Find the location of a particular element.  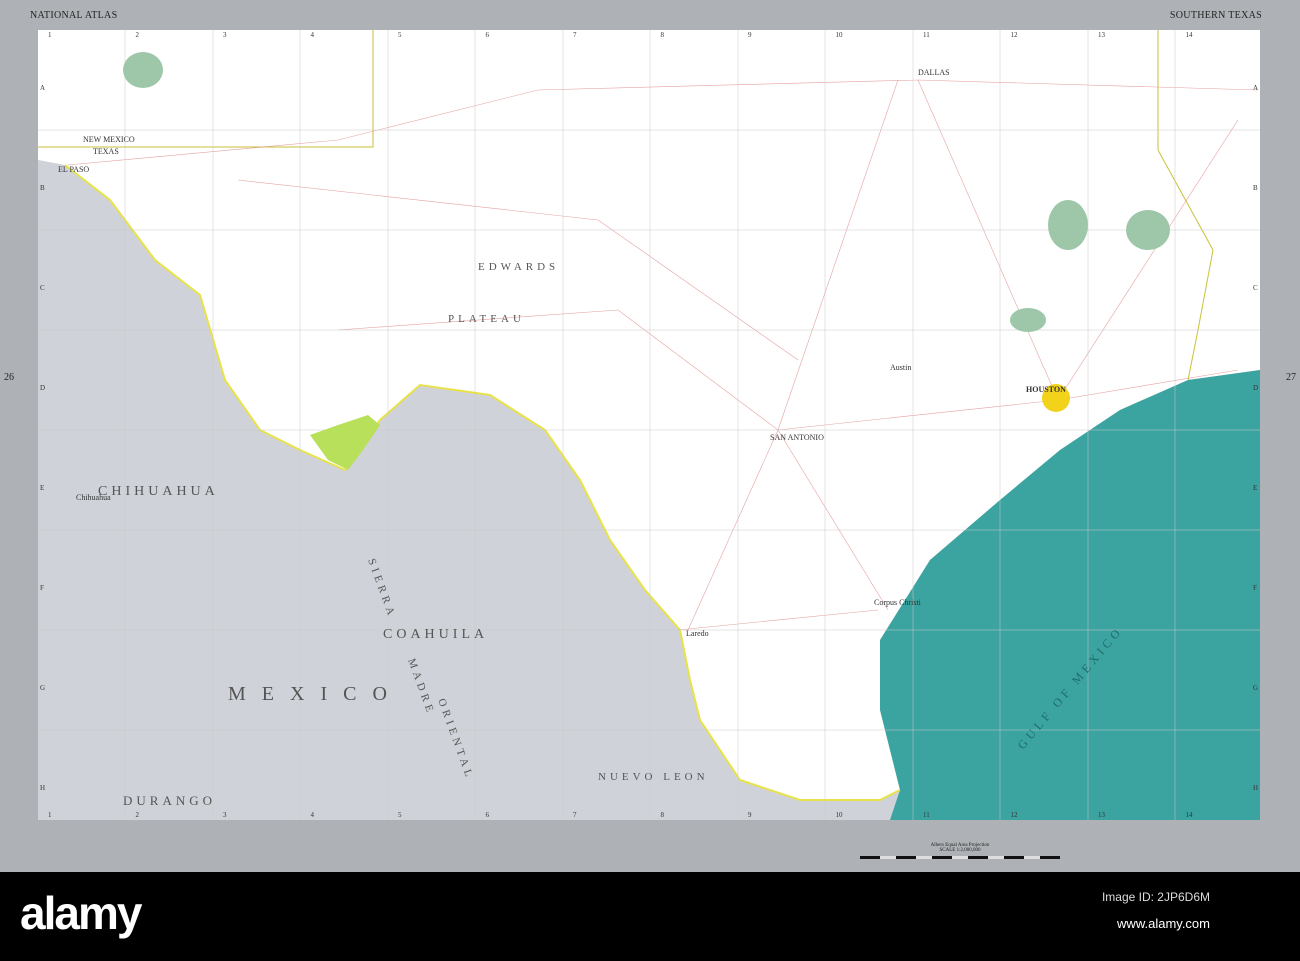

label-corpus-christi: Corpus Christi is located at coordinates (898, 602).